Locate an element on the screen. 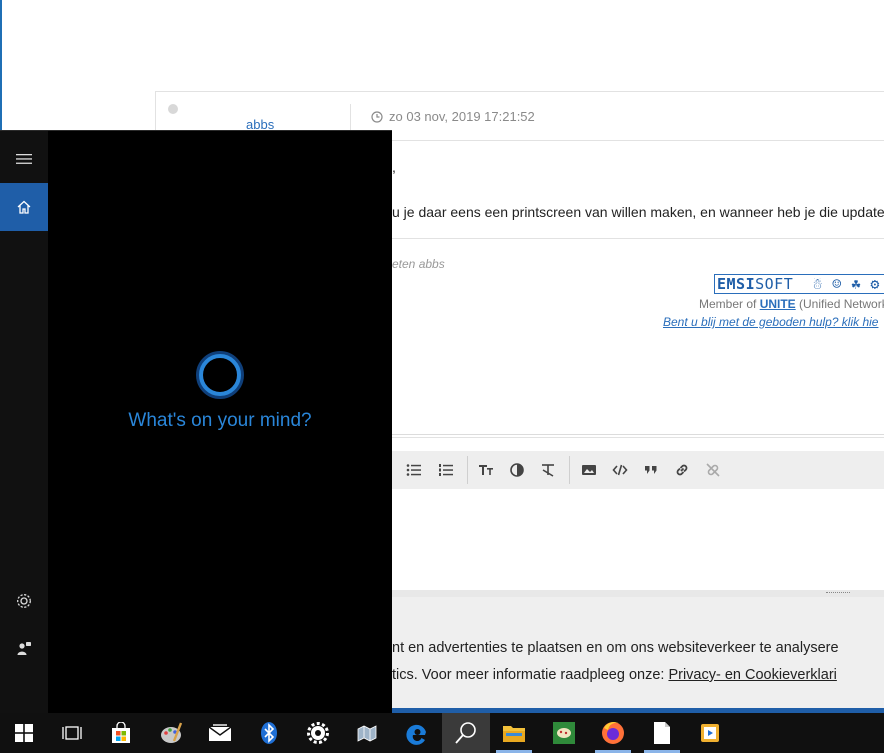 The width and height of the screenshot is (884, 753). code-icon is located at coordinates (620, 470).